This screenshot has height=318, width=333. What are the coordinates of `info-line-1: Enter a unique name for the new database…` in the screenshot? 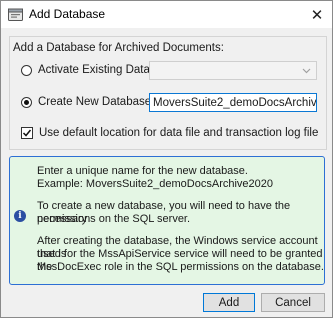 It's located at (142, 171).